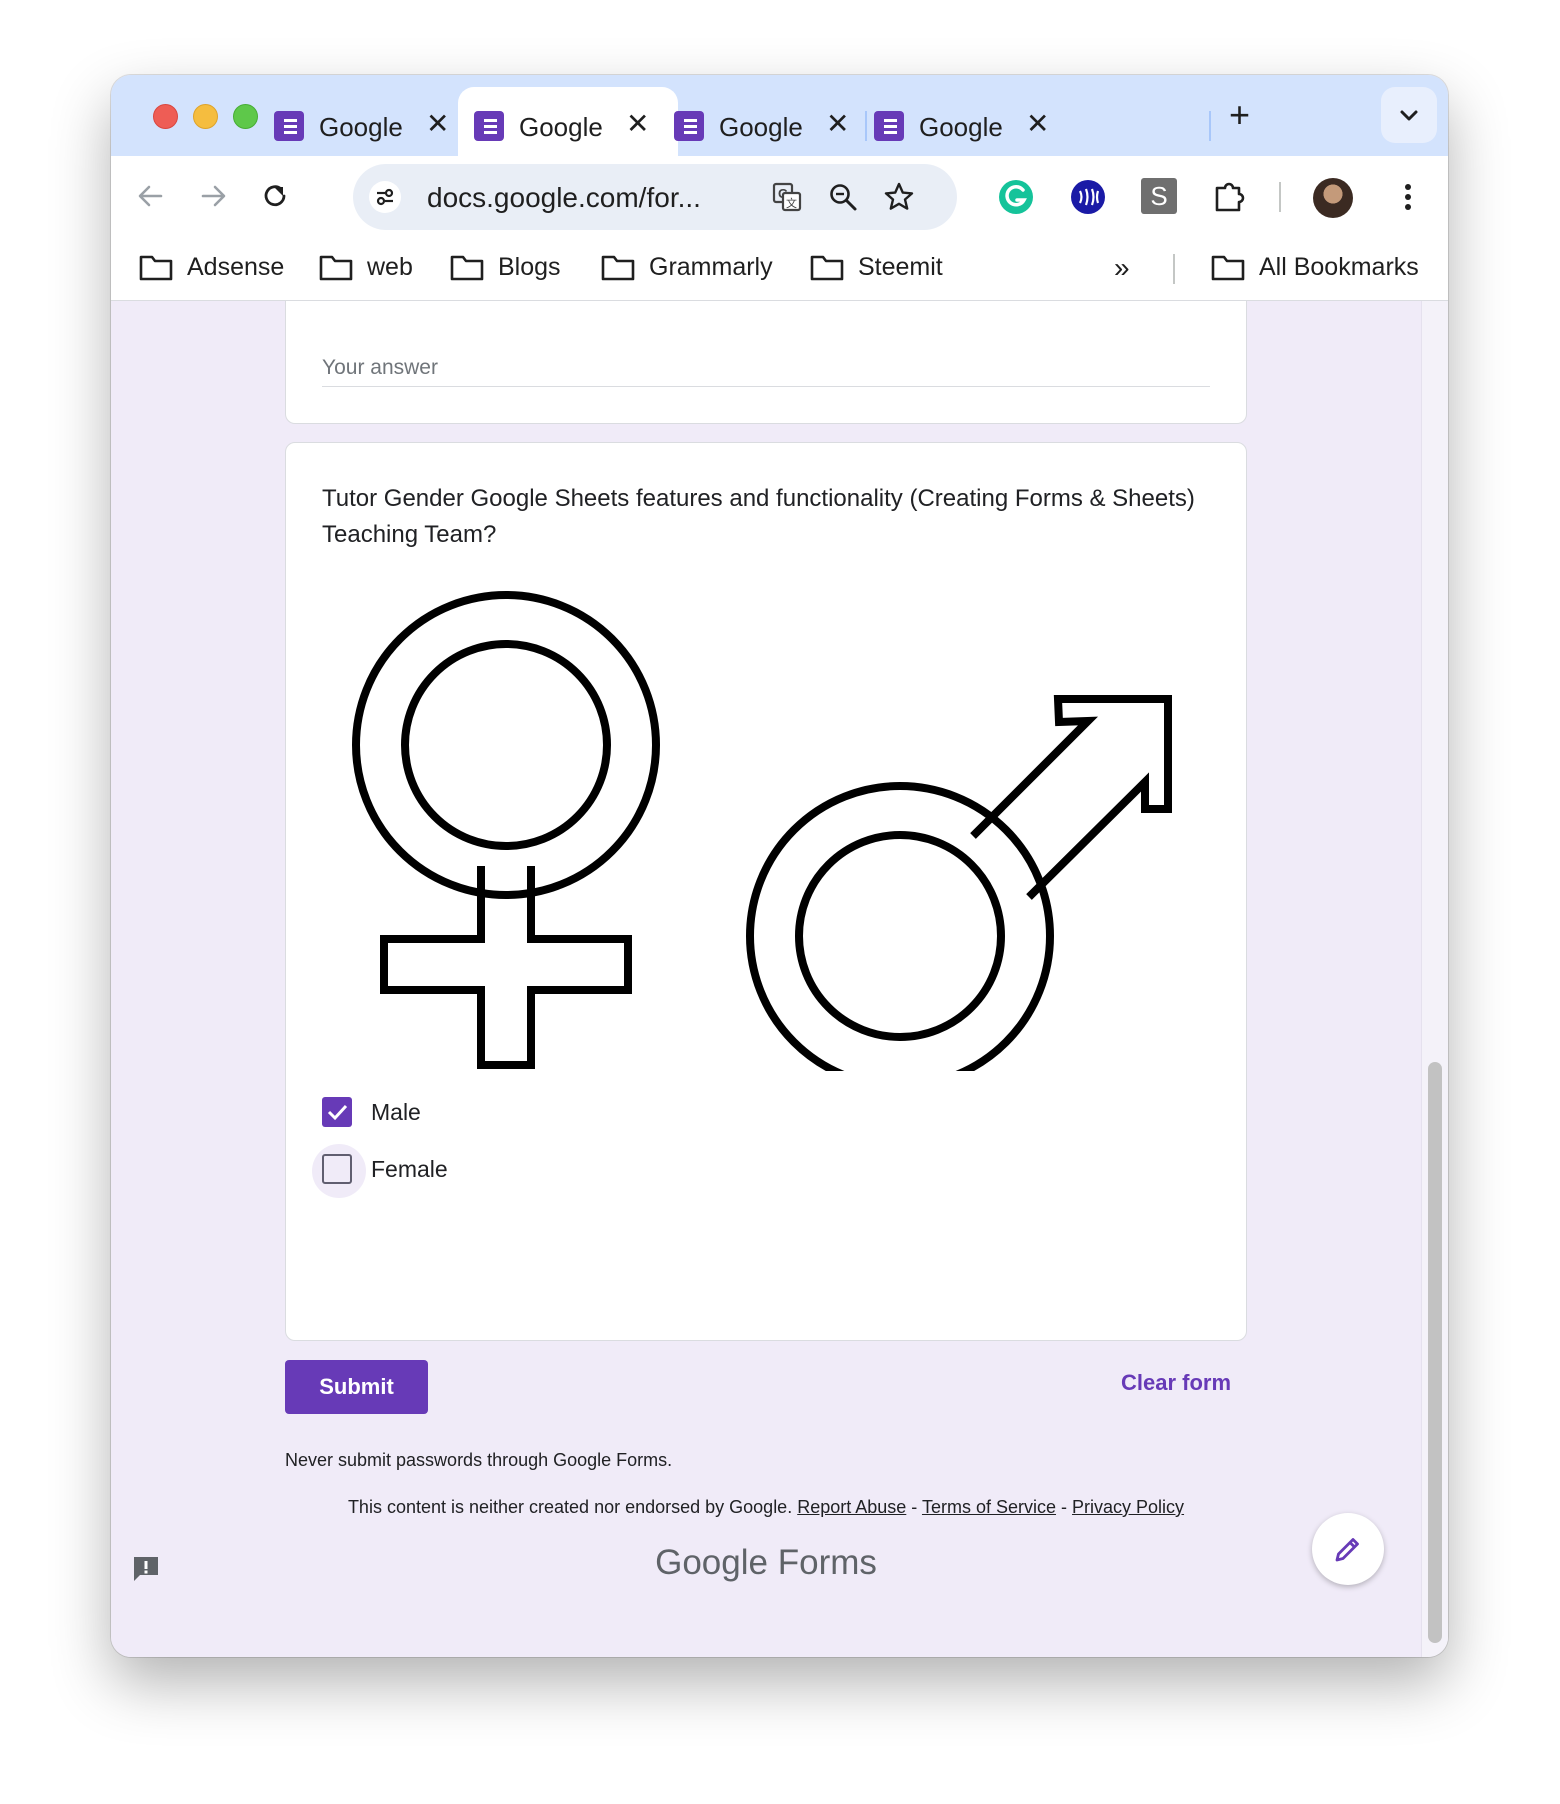  I want to click on bookmark-folder-blogs: Blogs, so click(505, 267).